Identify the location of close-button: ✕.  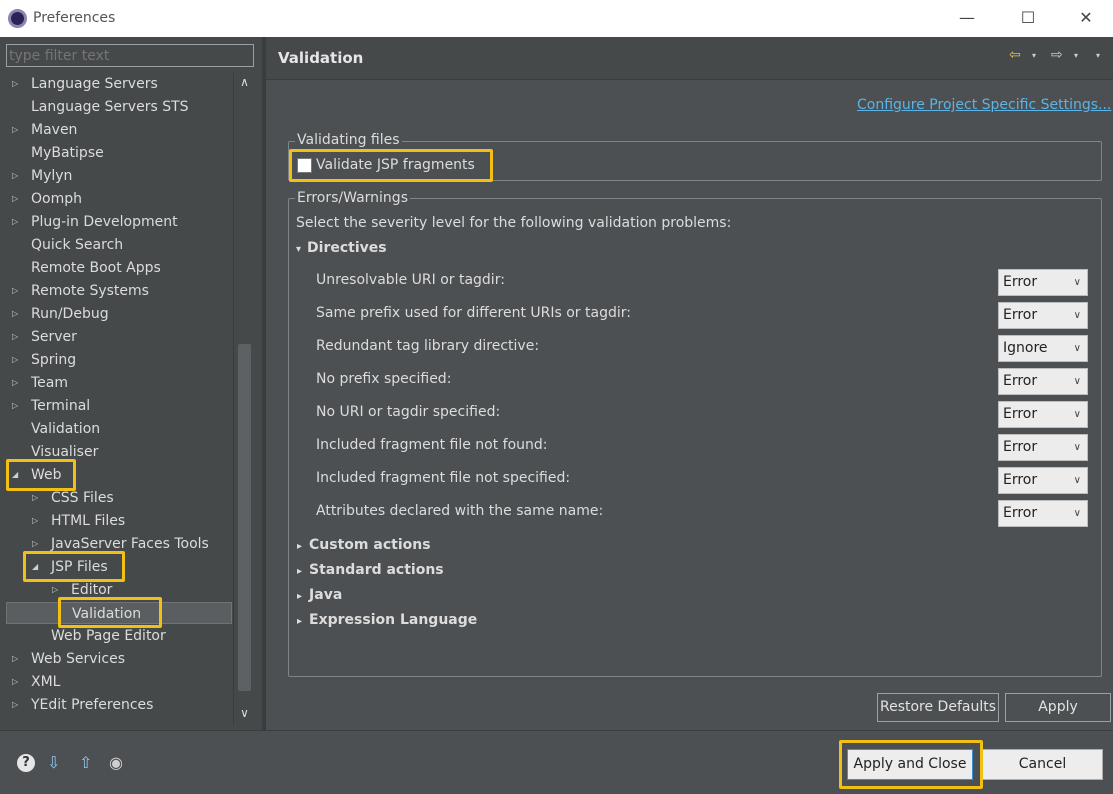
(1086, 18).